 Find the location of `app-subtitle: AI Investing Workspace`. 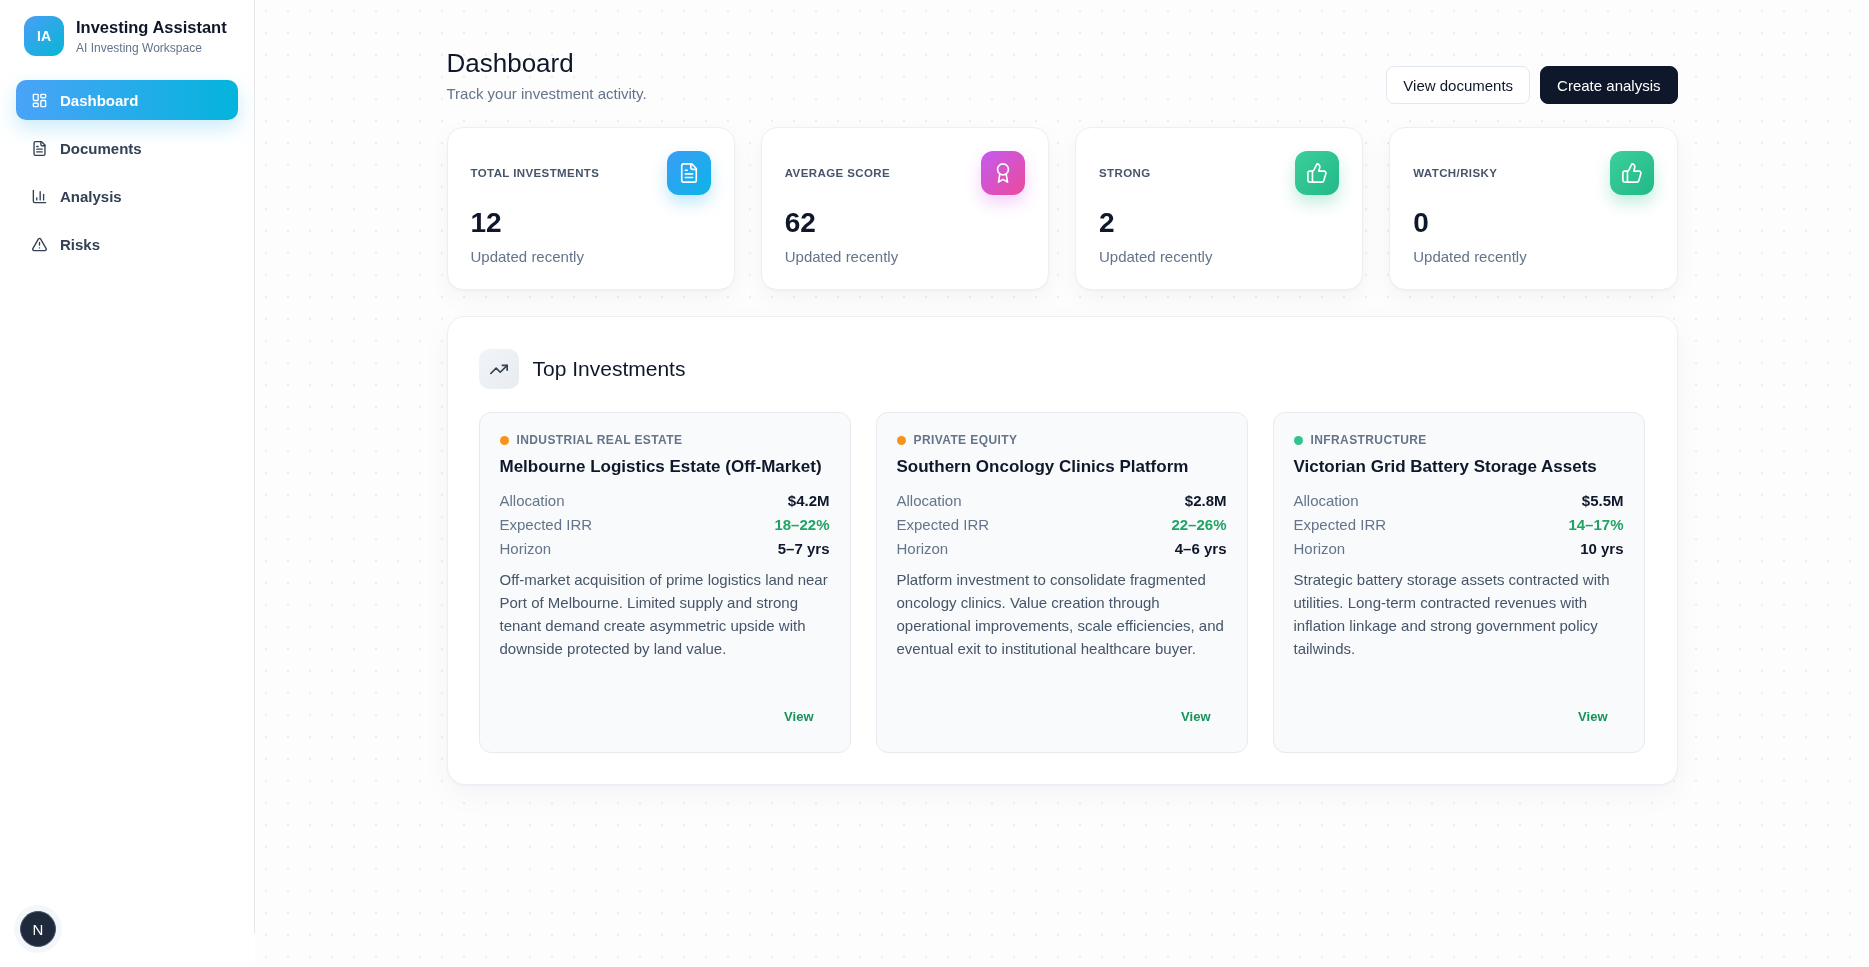

app-subtitle: AI Investing Workspace is located at coordinates (139, 47).